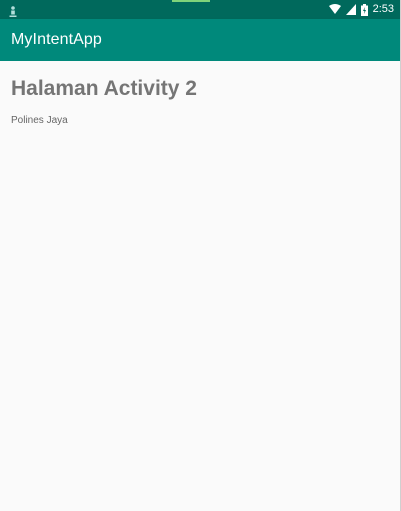  Describe the element at coordinates (104, 88) in the screenshot. I see `page-heading: Halaman Activity 2` at that location.